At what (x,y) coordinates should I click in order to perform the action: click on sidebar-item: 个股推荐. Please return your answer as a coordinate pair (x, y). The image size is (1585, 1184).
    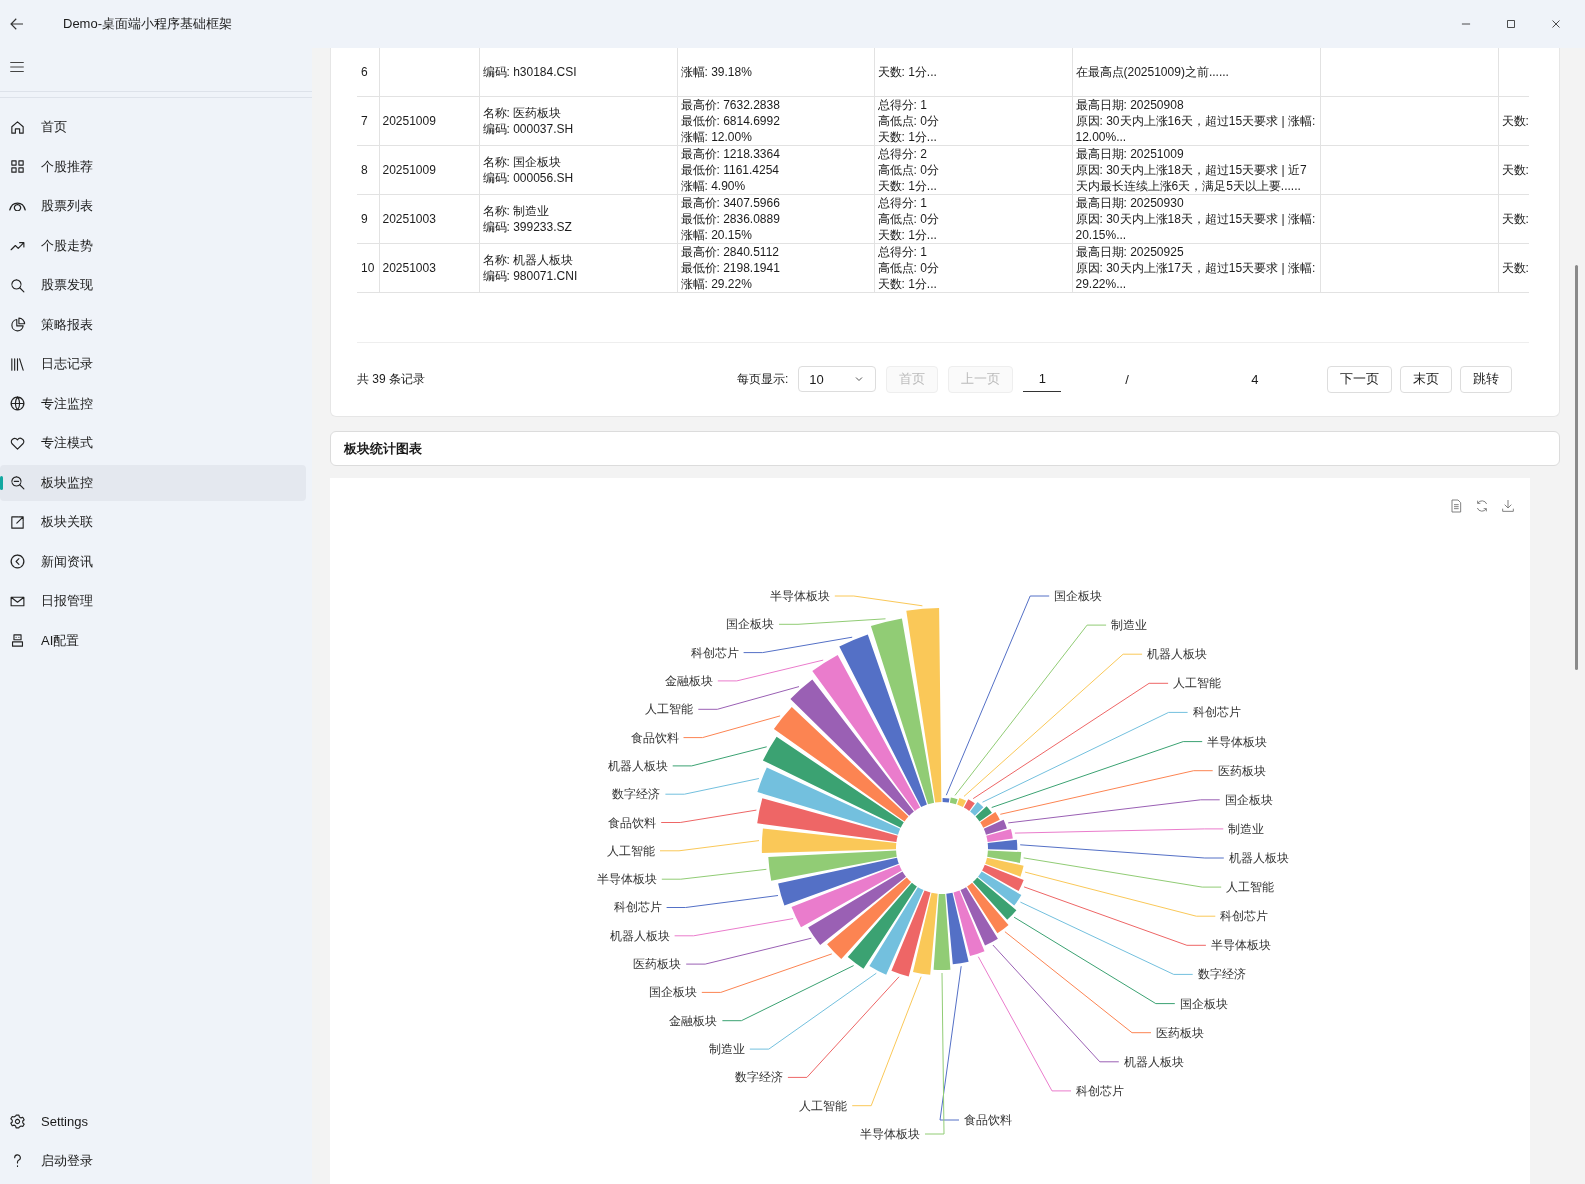
    Looking at the image, I should click on (153, 166).